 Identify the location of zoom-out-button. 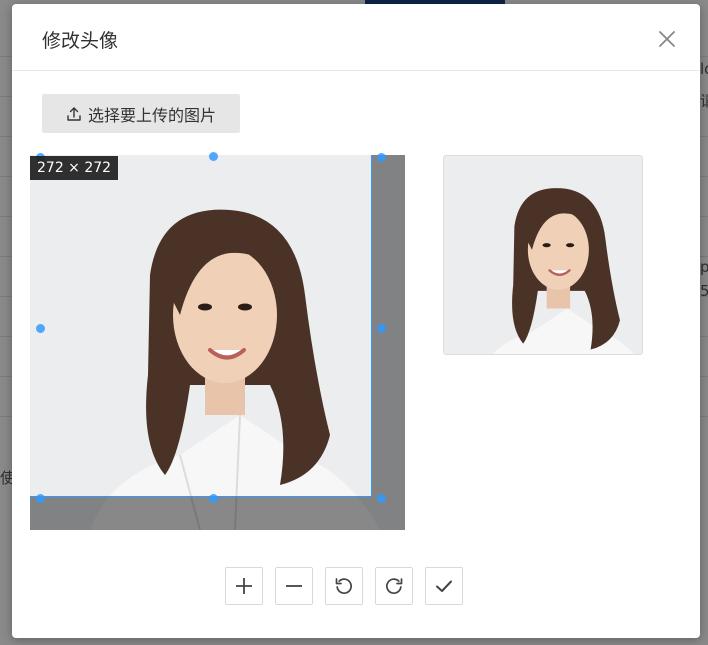
(294, 586).